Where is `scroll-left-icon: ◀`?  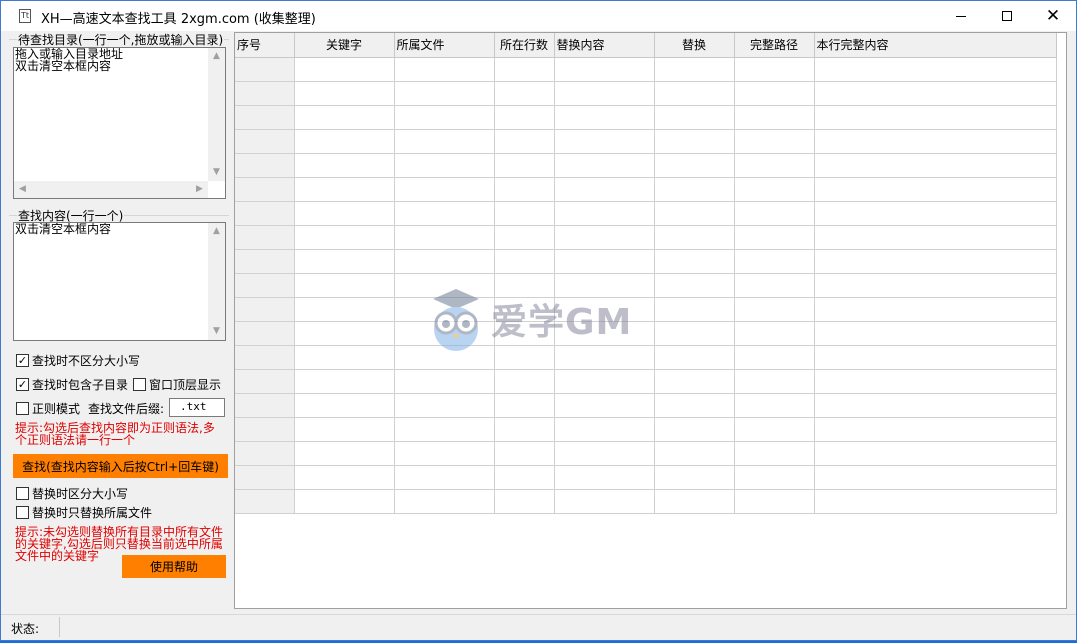 scroll-left-icon: ◀ is located at coordinates (22, 189).